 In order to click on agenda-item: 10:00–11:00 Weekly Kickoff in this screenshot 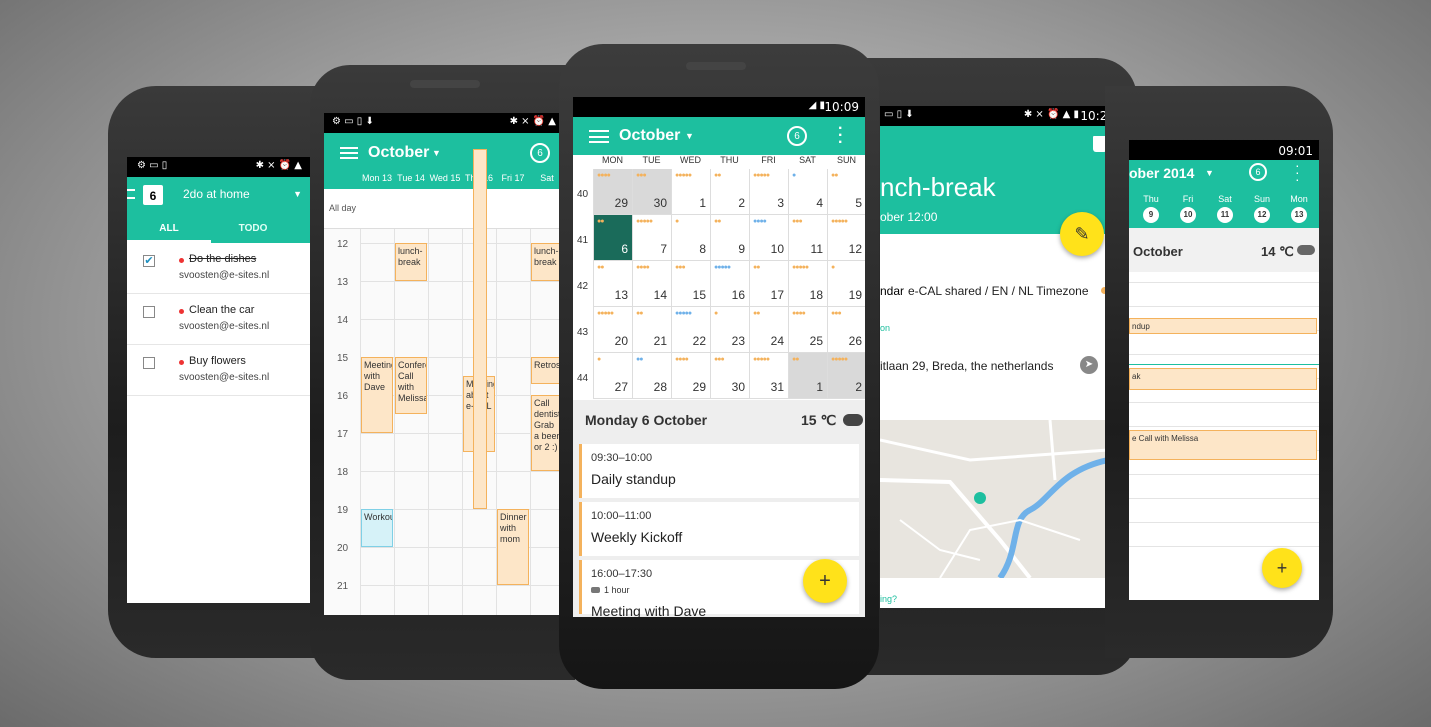, I will do `click(719, 529)`.